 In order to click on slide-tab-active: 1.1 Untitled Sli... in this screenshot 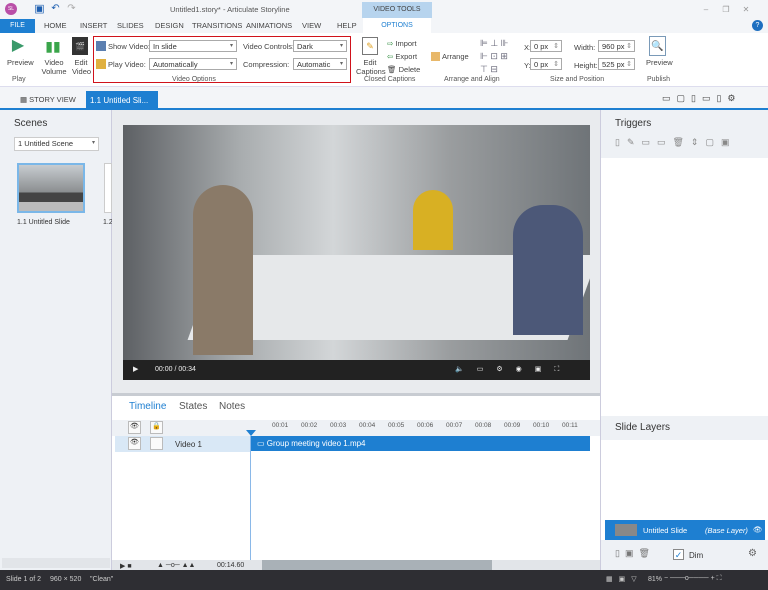, I will do `click(122, 100)`.